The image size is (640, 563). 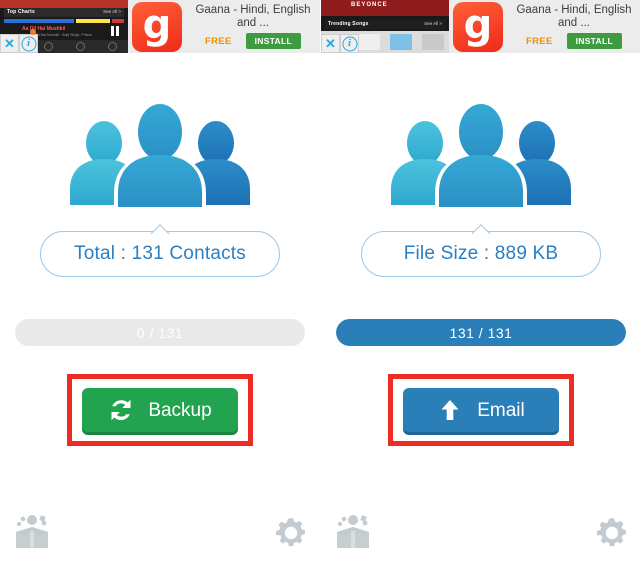 What do you see at coordinates (118, 21) in the screenshot?
I see `ad-thumb-stripe-red` at bounding box center [118, 21].